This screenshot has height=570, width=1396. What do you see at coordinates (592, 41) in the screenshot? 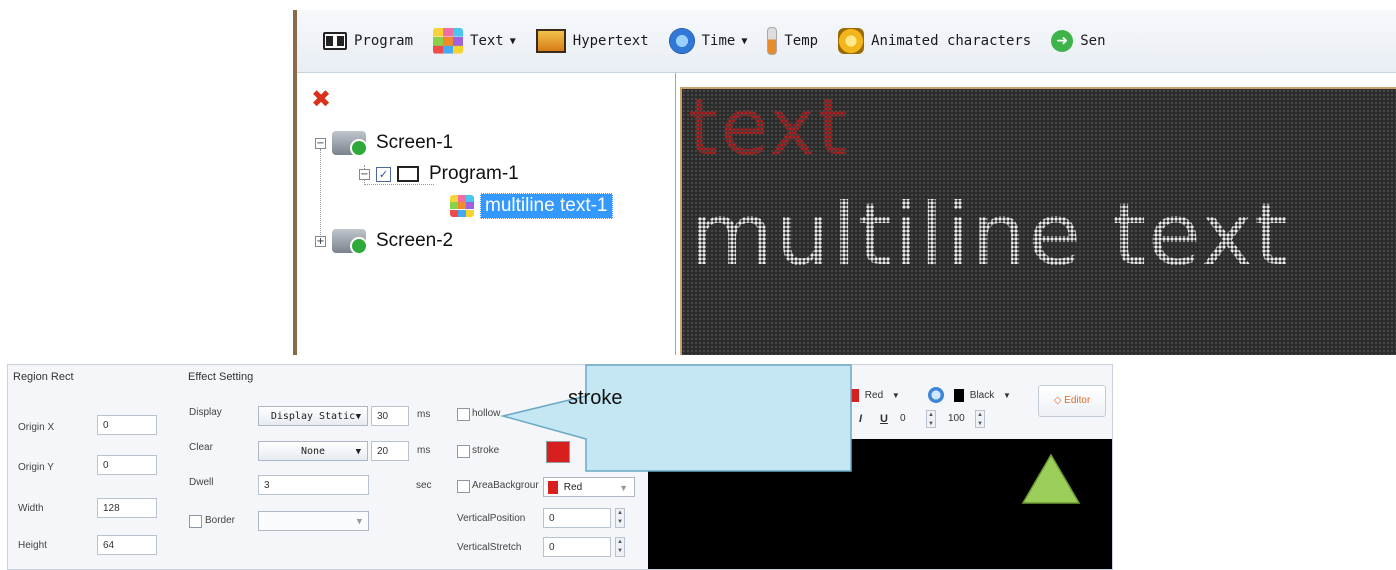
I see `hypertext-button: Hypertext` at bounding box center [592, 41].